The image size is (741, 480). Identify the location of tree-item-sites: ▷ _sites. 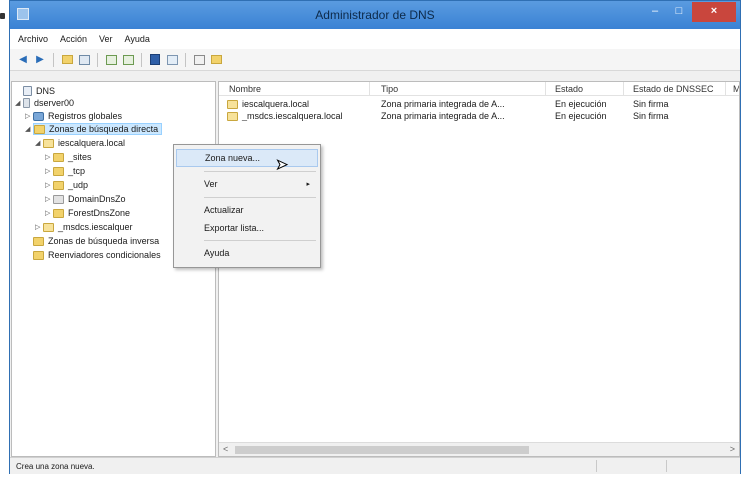
(68, 157).